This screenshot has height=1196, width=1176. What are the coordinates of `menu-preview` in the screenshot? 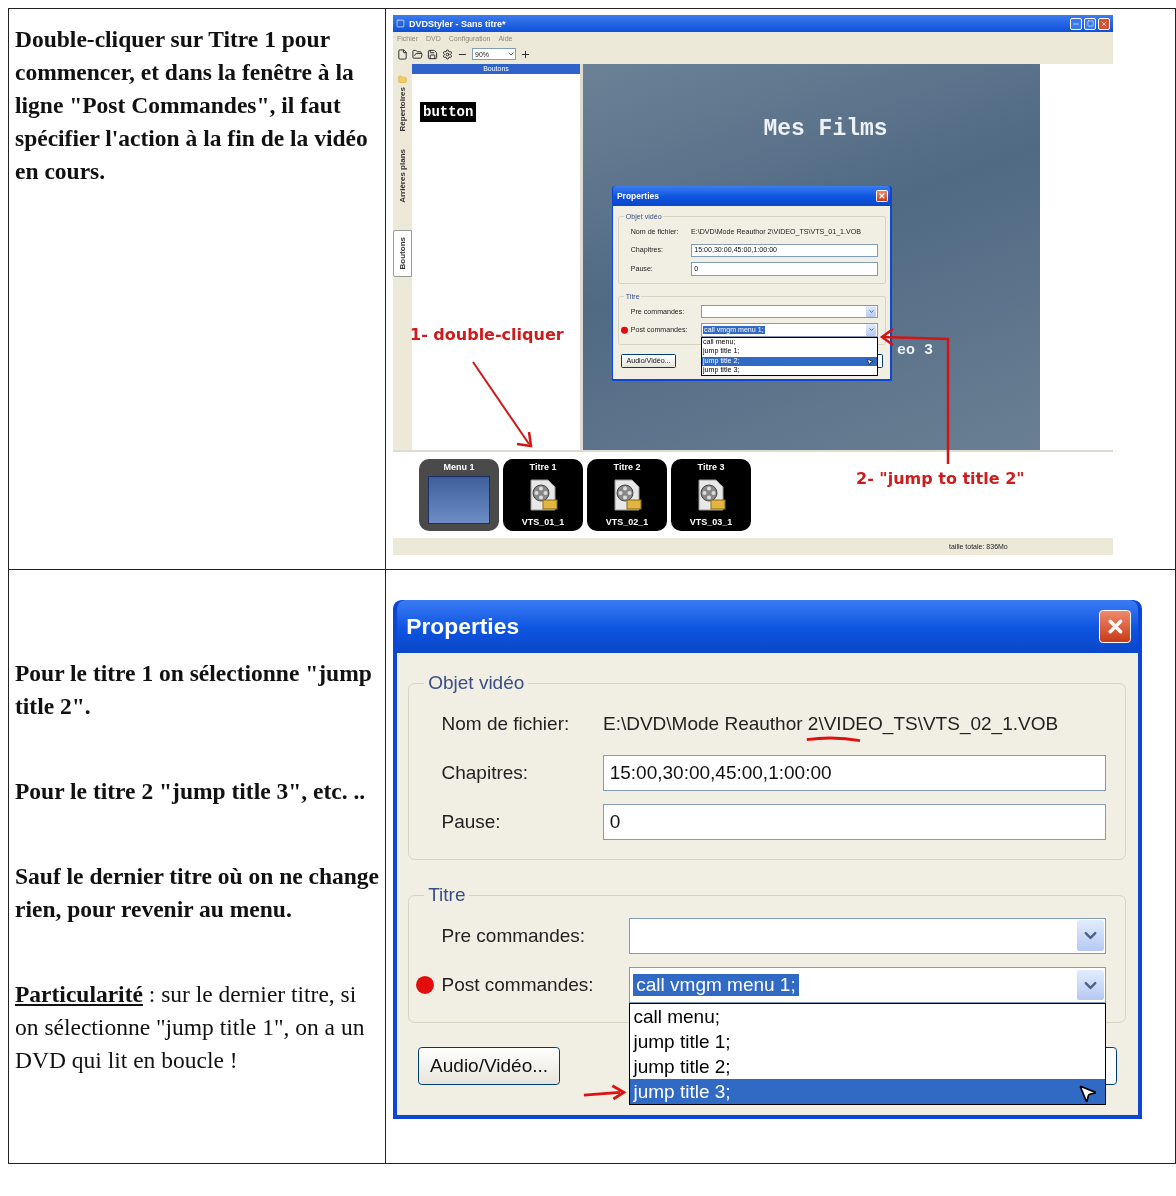 It's located at (459, 500).